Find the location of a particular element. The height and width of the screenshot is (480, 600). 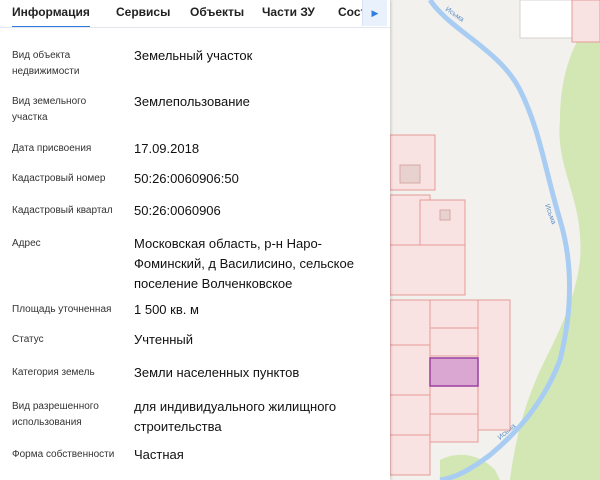

field-label: Дата присвоения is located at coordinates (52, 148).